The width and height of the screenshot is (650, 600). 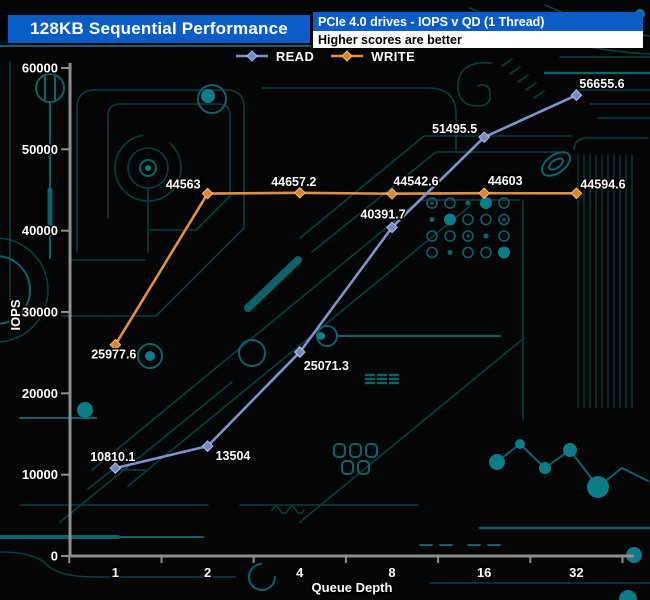 I want to click on x-tick-label: 8, so click(x=391, y=572).